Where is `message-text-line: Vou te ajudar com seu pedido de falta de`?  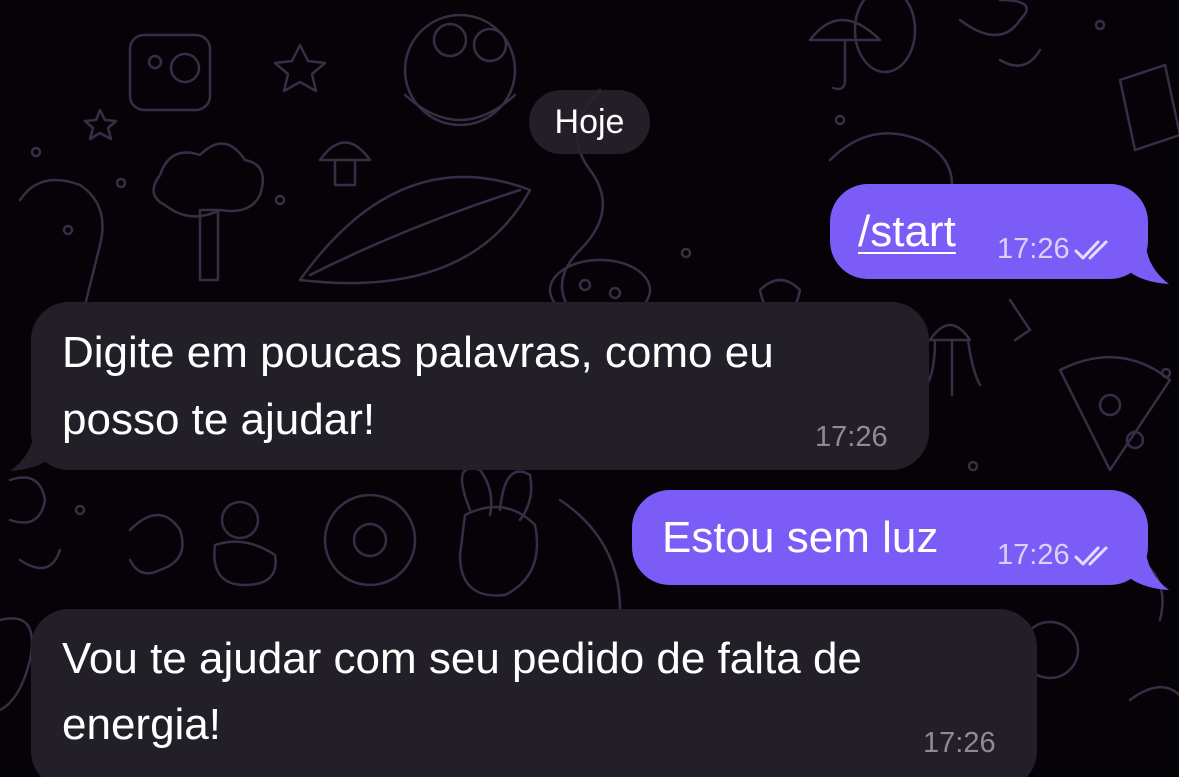 message-text-line: Vou te ajudar com seu pedido de falta de is located at coordinates (462, 659).